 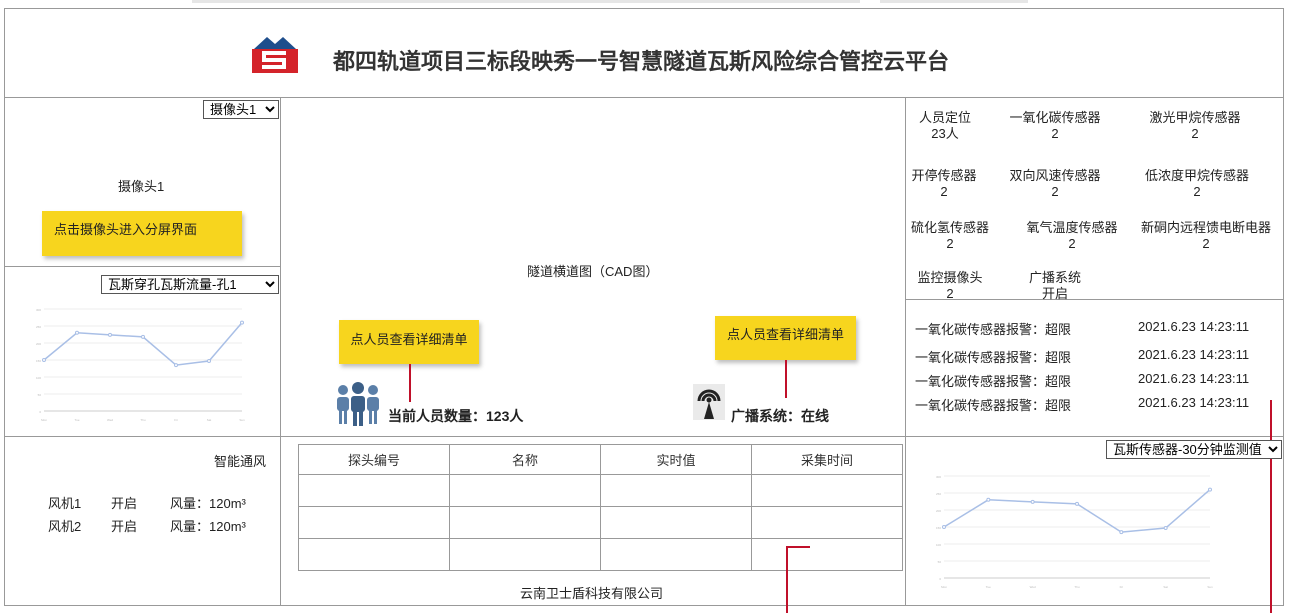 I want to click on sensor-name: 新硐内远程馈电断电器, so click(x=1205, y=227).